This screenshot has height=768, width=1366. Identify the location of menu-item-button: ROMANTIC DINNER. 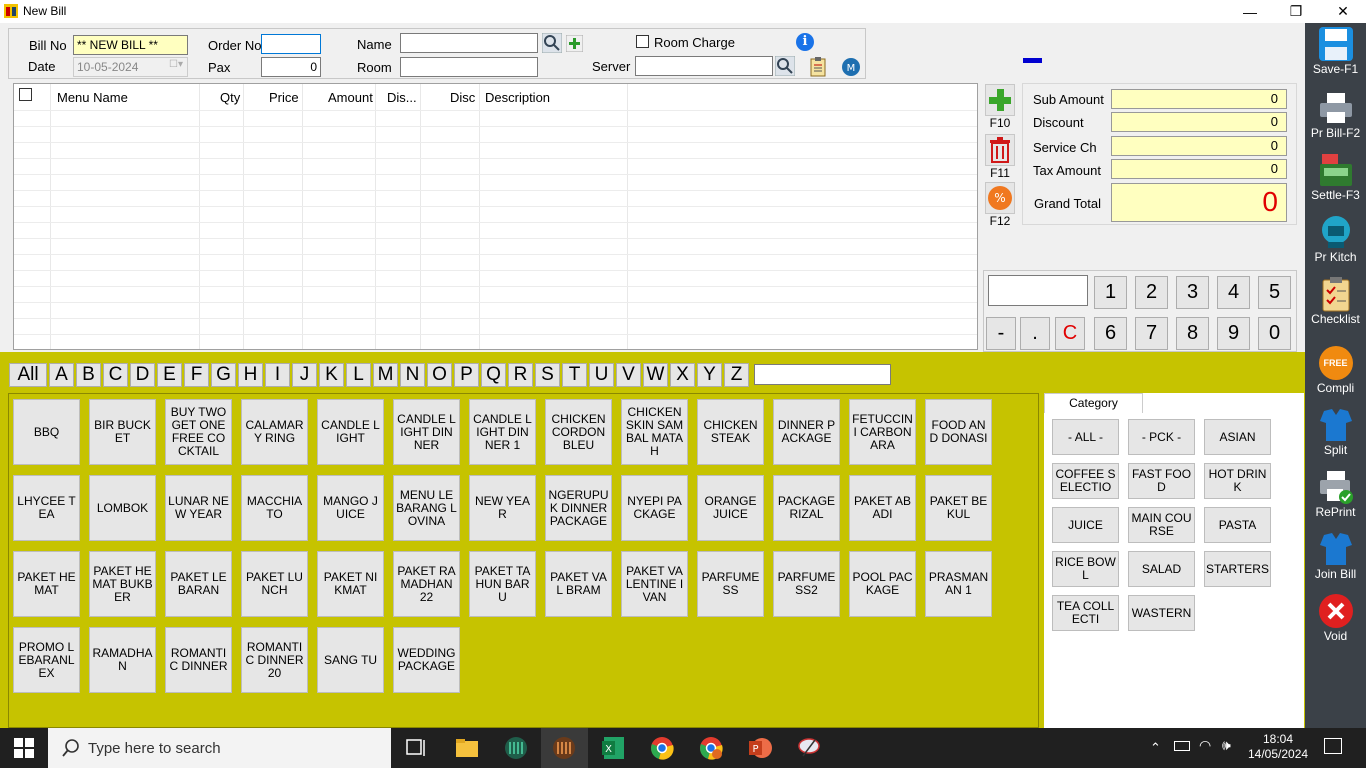
(198, 660).